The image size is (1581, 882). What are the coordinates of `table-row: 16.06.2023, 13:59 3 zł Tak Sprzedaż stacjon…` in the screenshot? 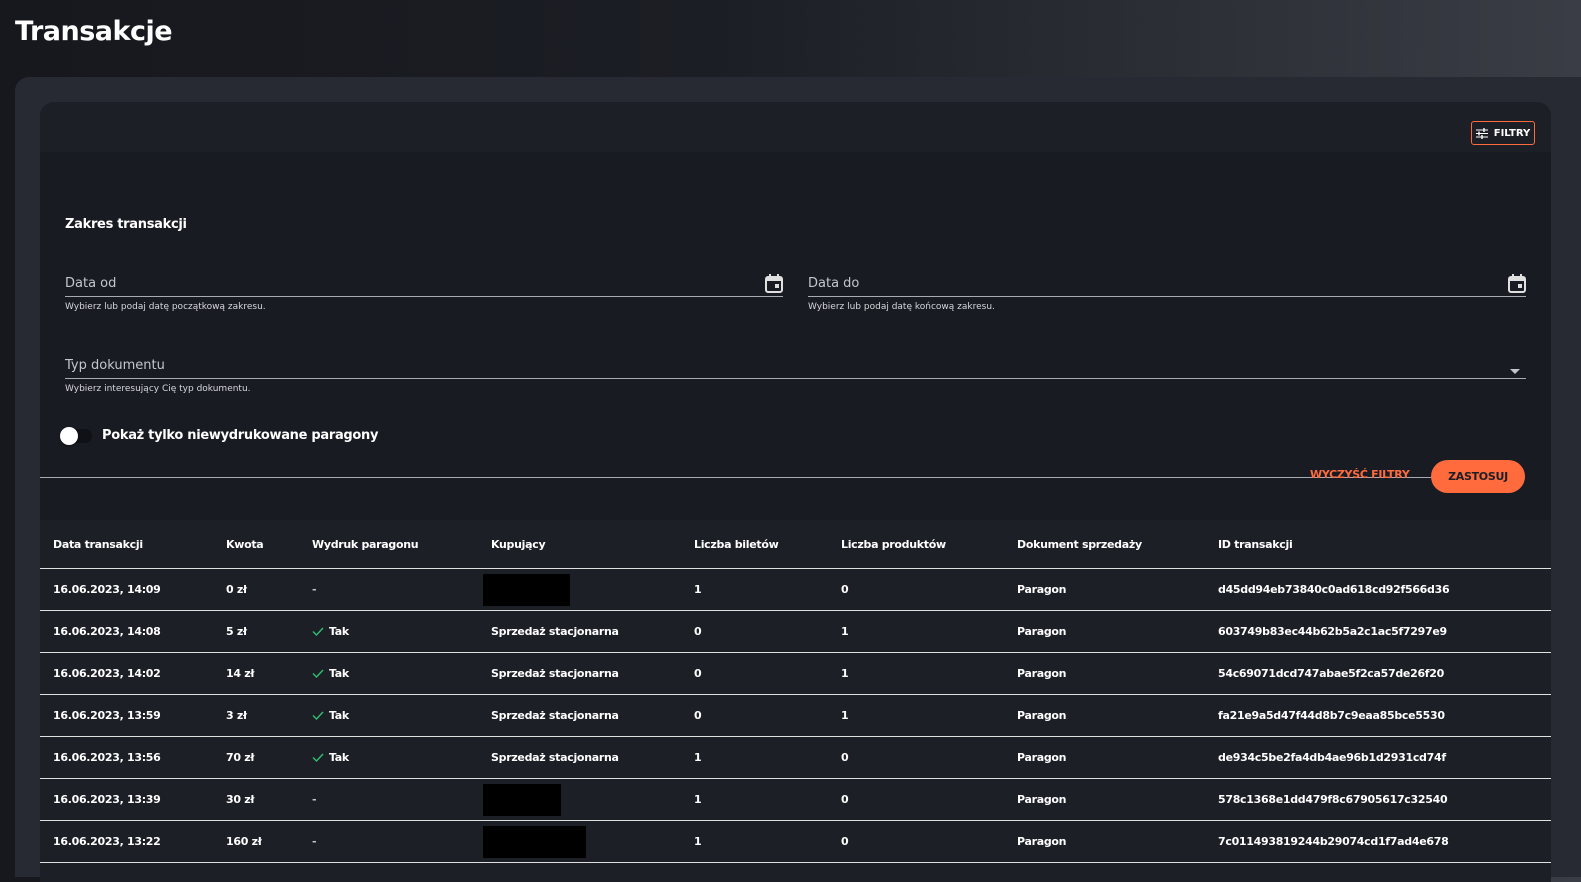 It's located at (795, 715).